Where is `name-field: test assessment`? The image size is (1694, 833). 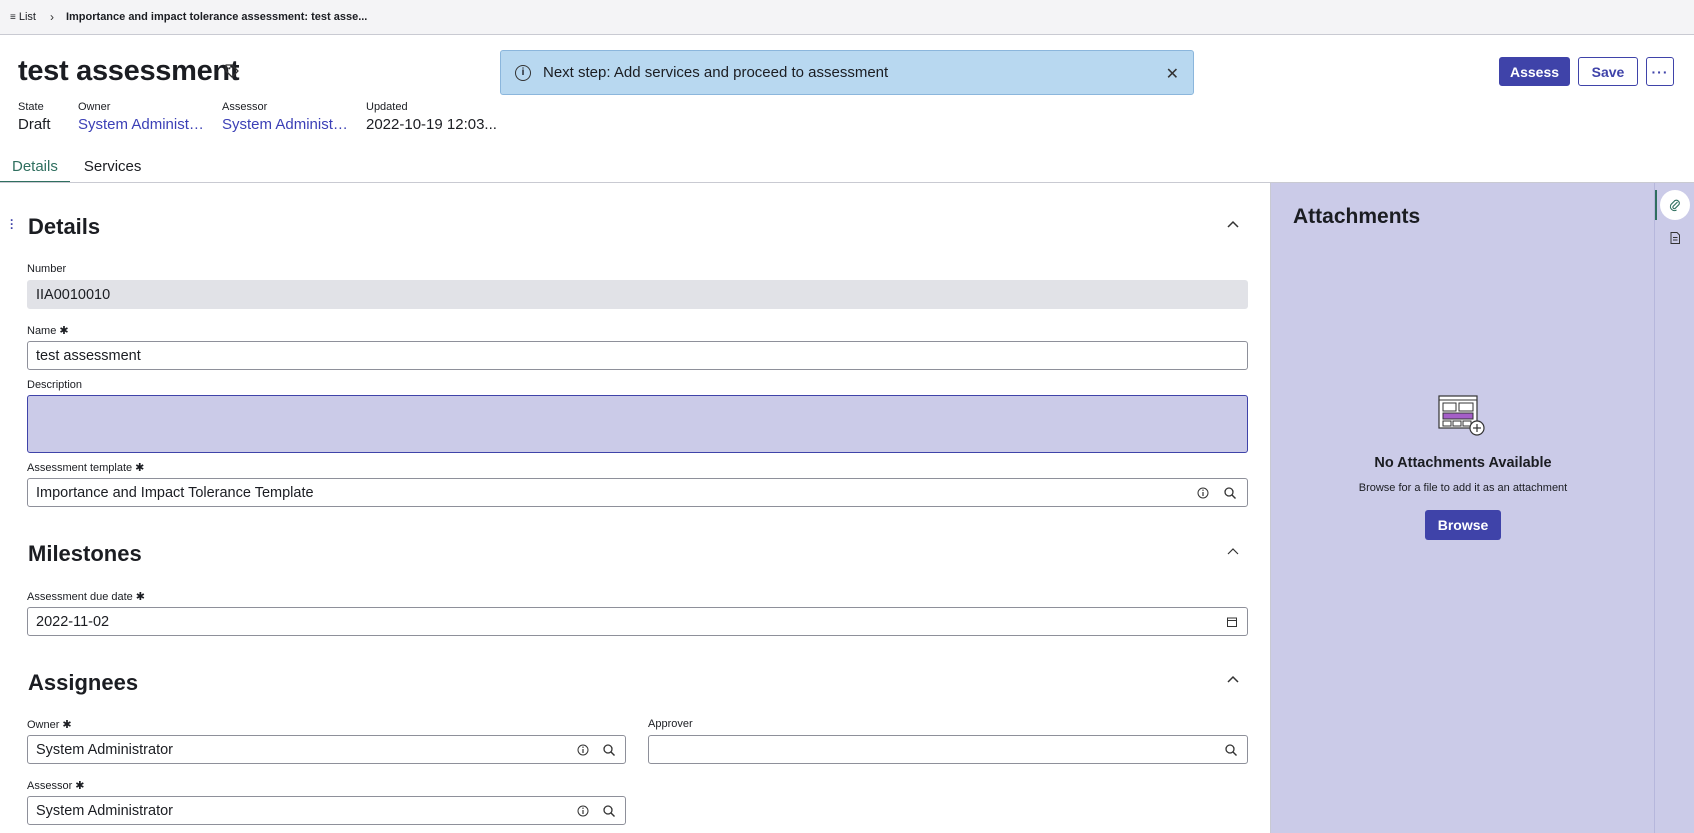
name-field: test assessment is located at coordinates (637, 355).